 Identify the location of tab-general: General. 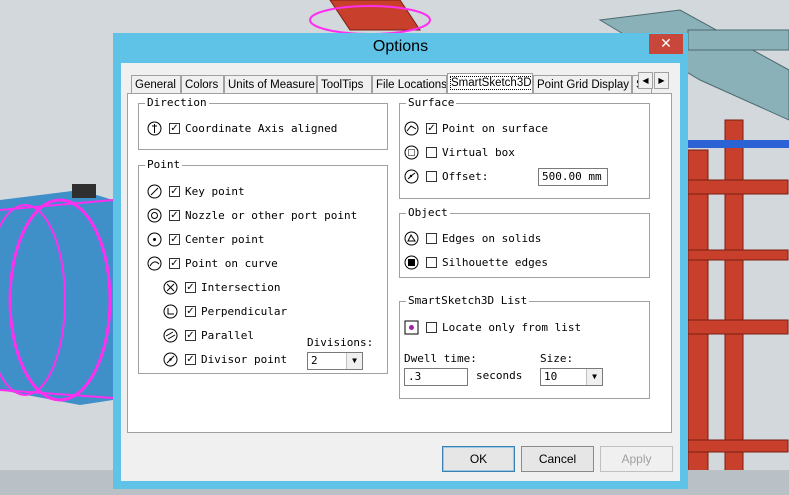
(156, 84).